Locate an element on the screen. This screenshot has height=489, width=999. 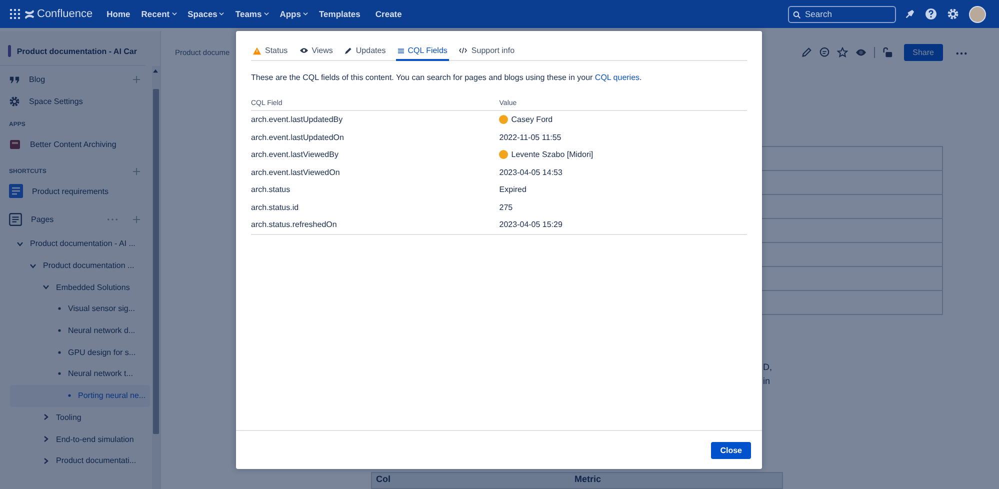
document-icon is located at coordinates (16, 191).